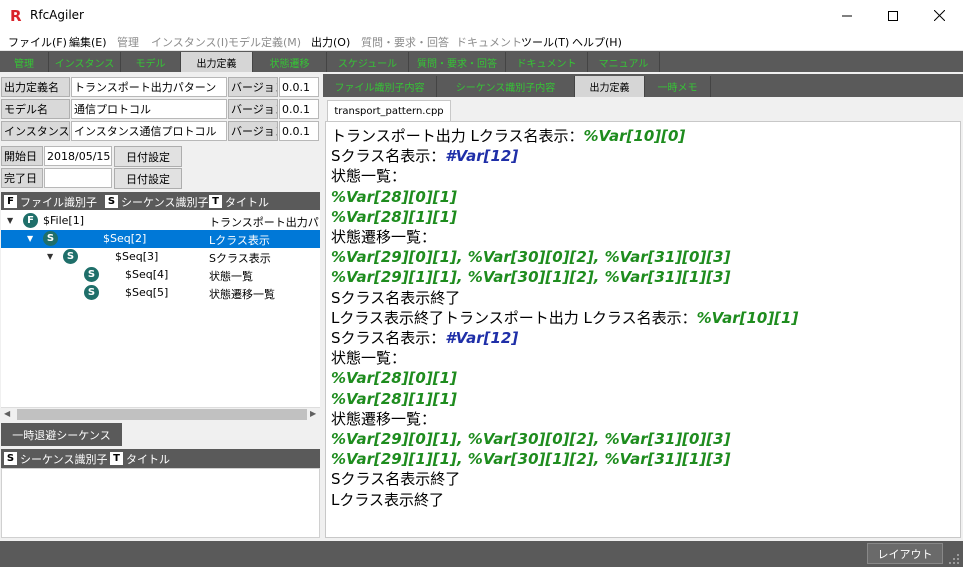 The height and width of the screenshot is (567, 963). I want to click on layout-button: レイアウト, so click(905, 553).